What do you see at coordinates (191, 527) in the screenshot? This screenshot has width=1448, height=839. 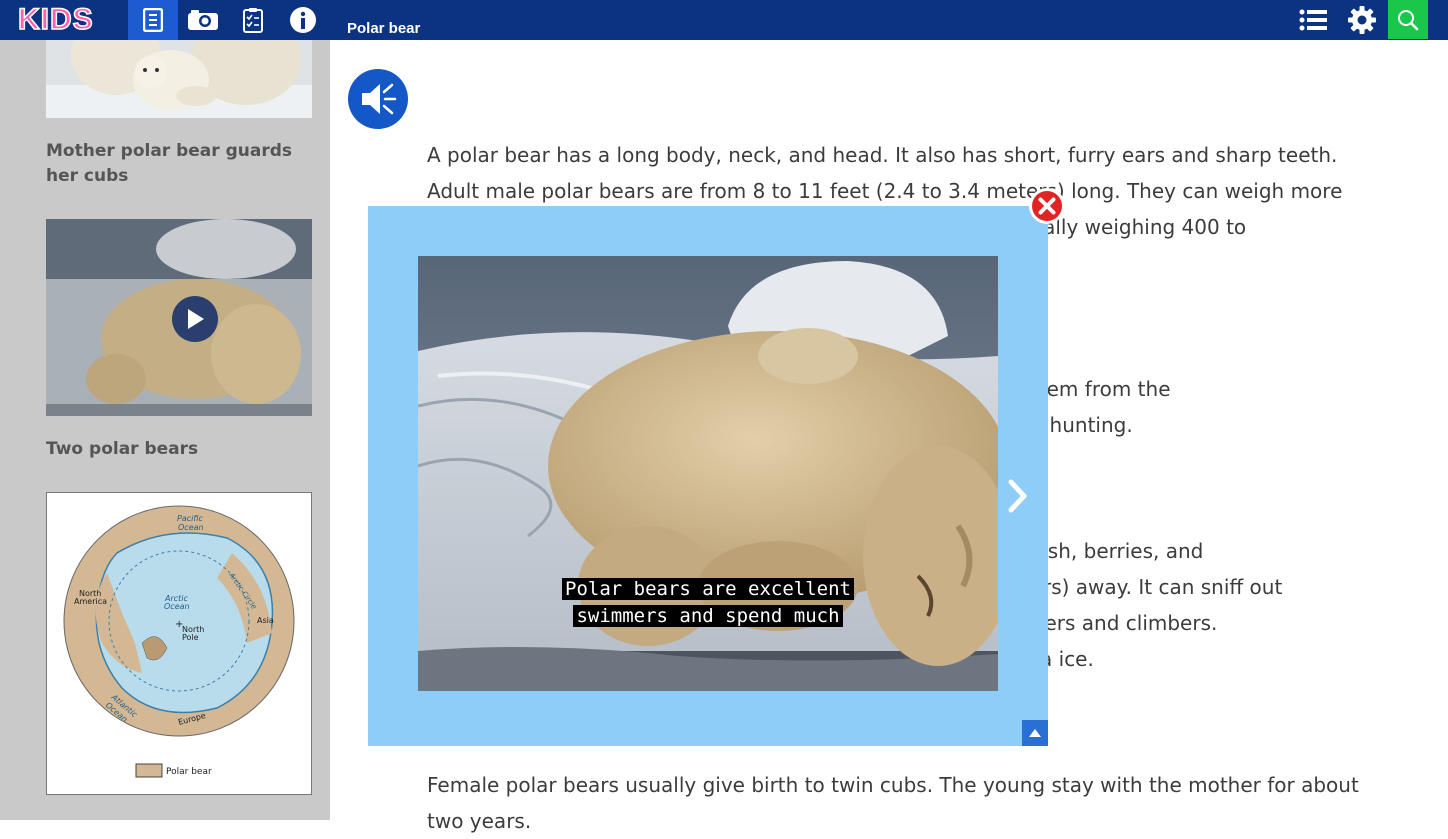 I see `map-label-pacific-ocean: Ocean` at bounding box center [191, 527].